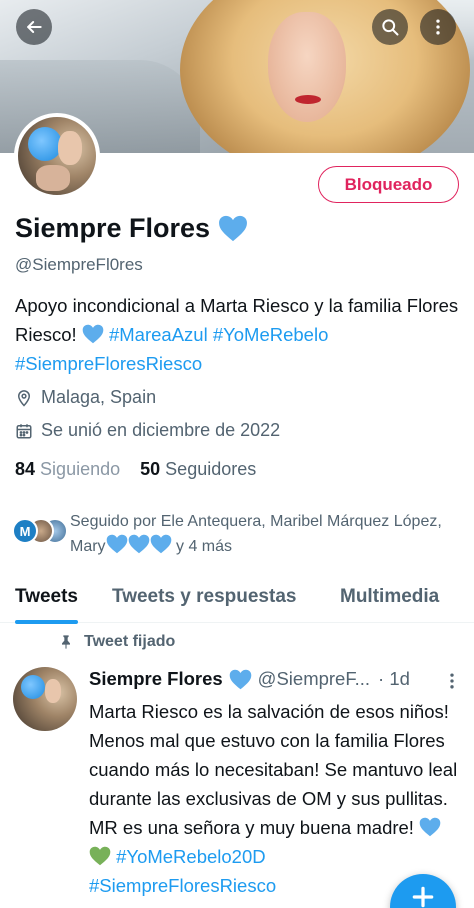 This screenshot has height=908, width=474. Describe the element at coordinates (156, 679) in the screenshot. I see `tweet-author-name: Siempre Flores` at that location.